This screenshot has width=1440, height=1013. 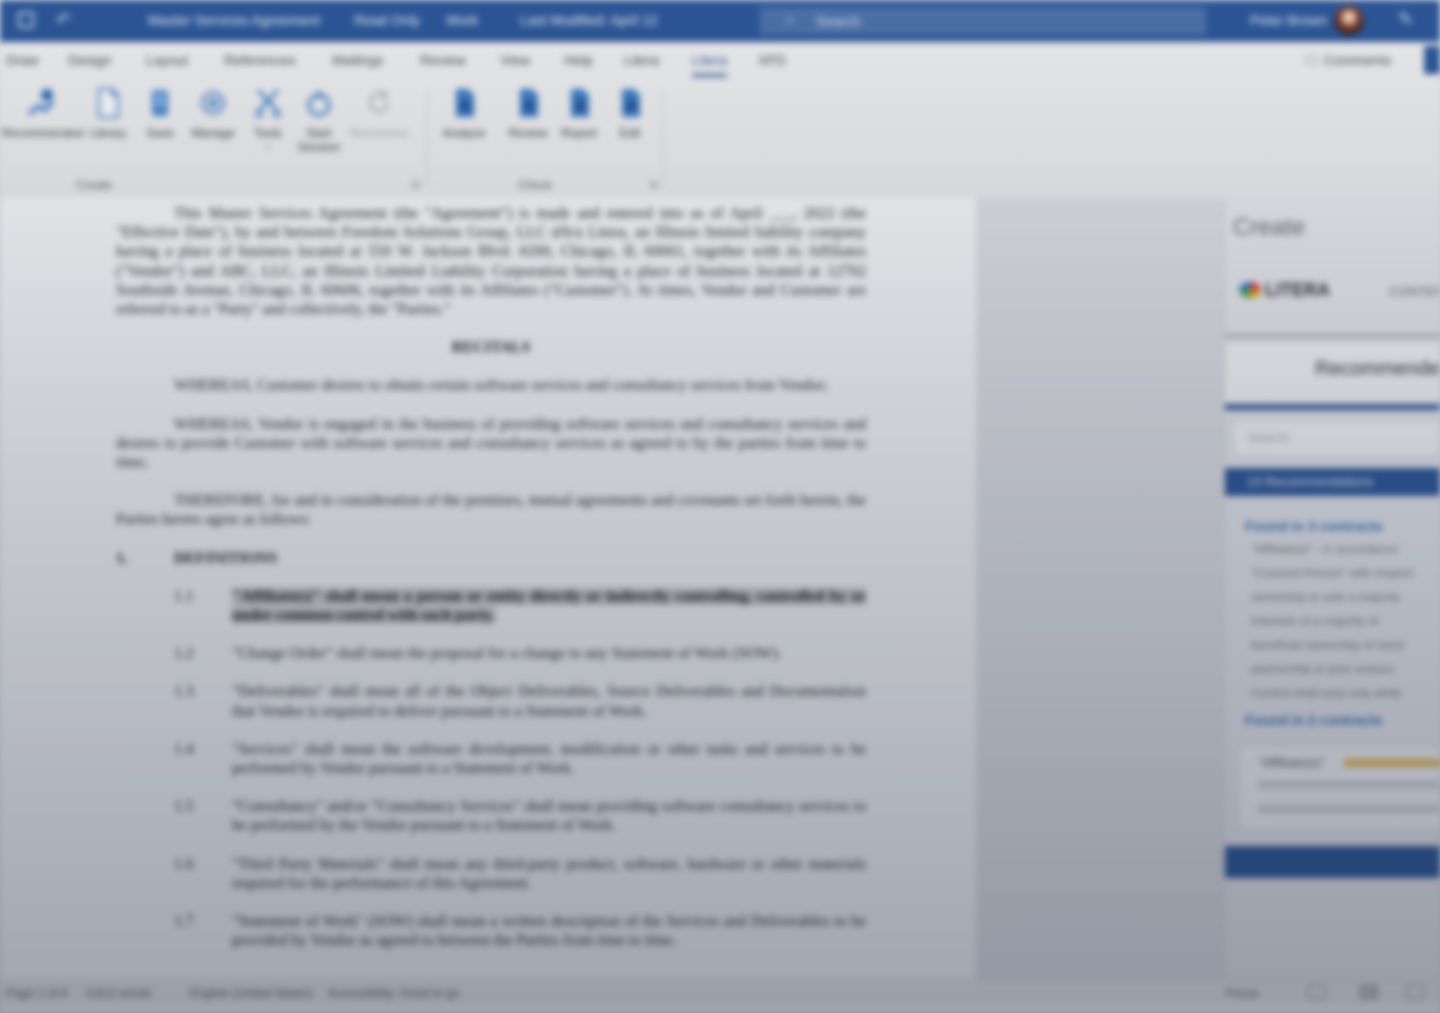 What do you see at coordinates (90, 60) in the screenshot?
I see `tab-design: Design` at bounding box center [90, 60].